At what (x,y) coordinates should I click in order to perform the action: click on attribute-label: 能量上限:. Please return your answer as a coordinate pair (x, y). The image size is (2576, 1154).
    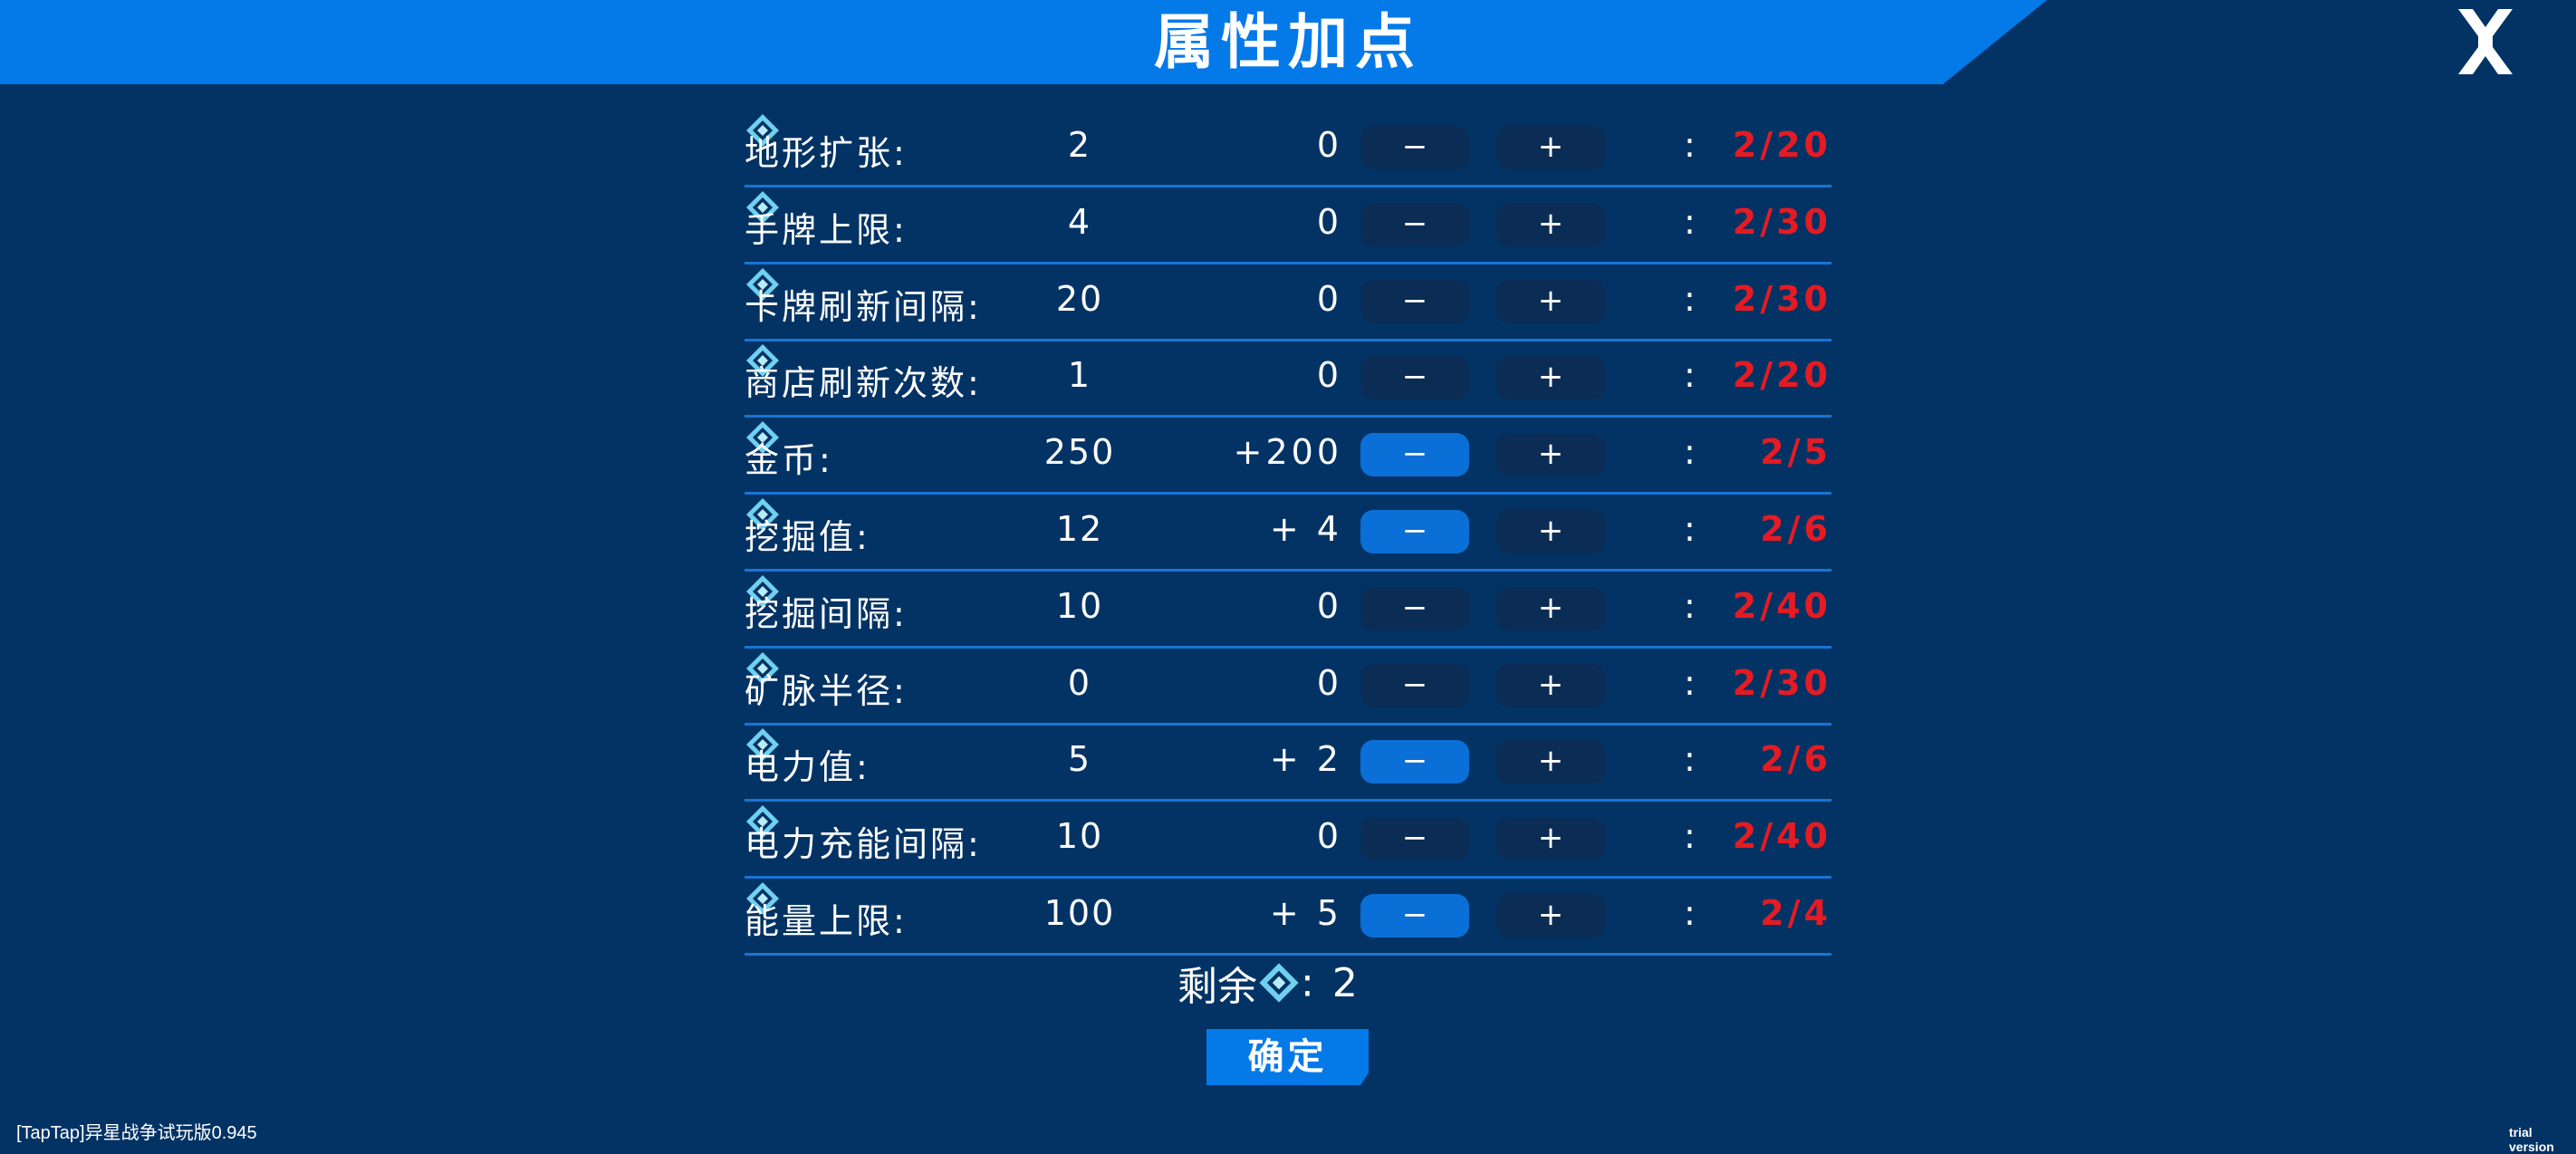
    Looking at the image, I should click on (826, 921).